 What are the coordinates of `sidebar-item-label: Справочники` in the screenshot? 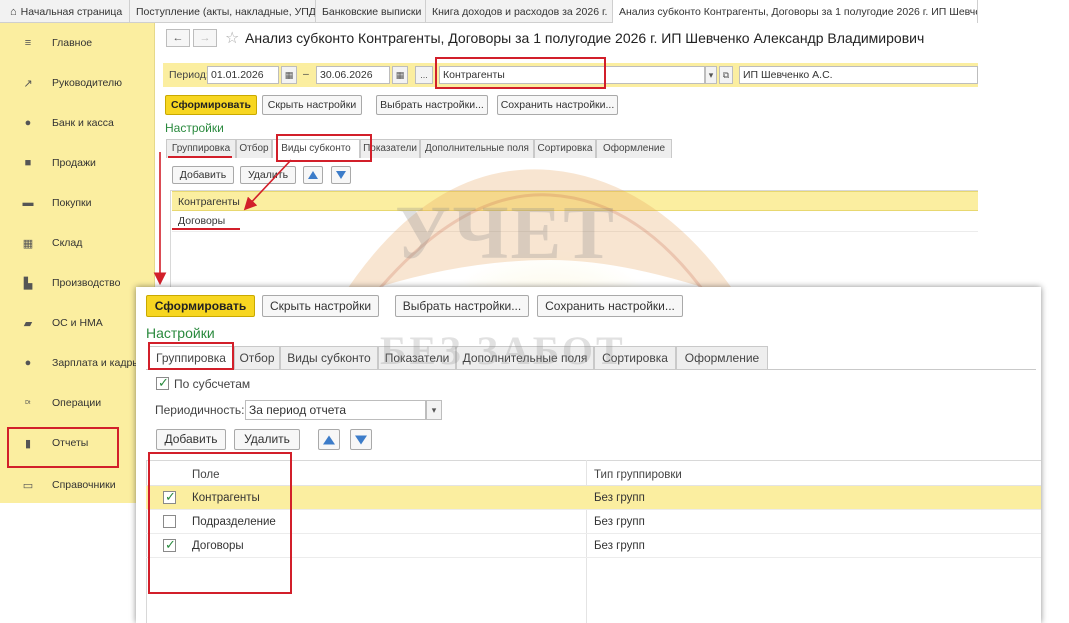 It's located at (84, 485).